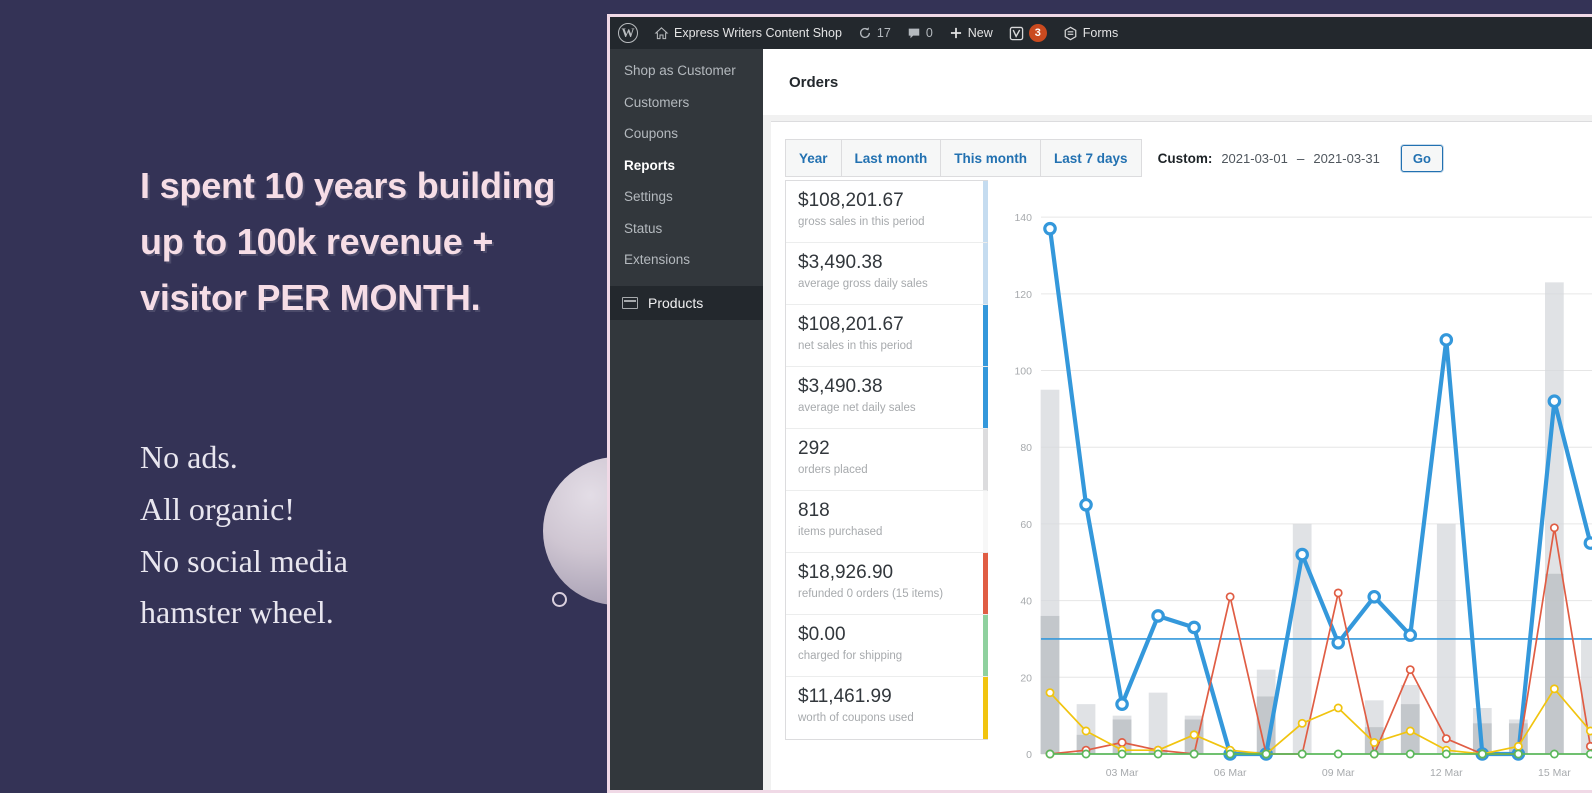 Image resolution: width=1592 pixels, height=793 pixels. I want to click on tab-last-month: Last month, so click(892, 158).